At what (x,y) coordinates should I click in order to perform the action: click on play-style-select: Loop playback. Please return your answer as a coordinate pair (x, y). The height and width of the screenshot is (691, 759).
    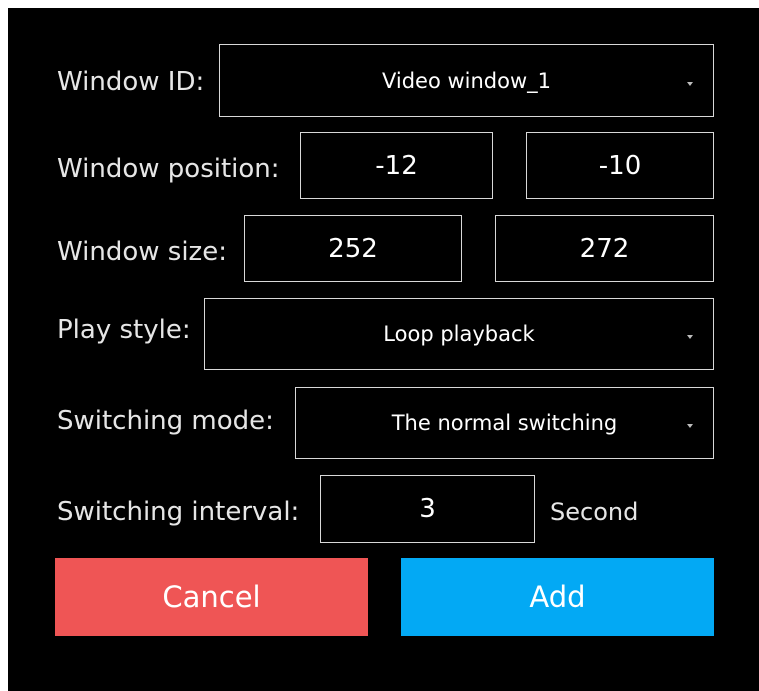
    Looking at the image, I should click on (459, 334).